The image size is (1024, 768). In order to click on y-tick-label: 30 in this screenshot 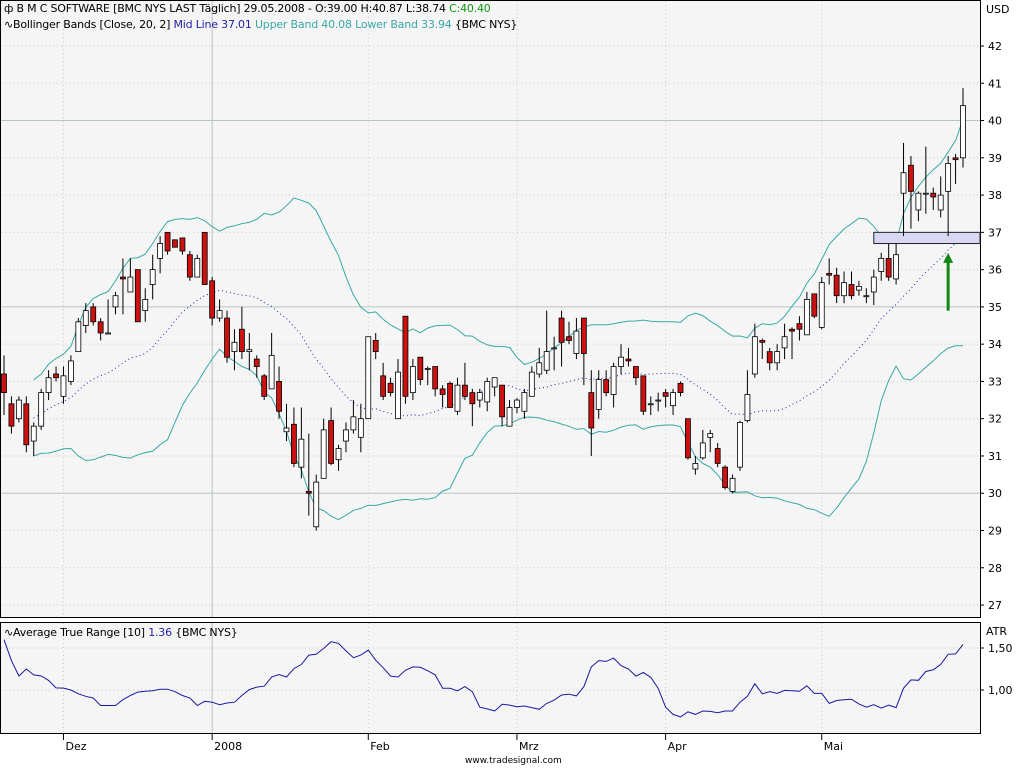, I will do `click(995, 493)`.